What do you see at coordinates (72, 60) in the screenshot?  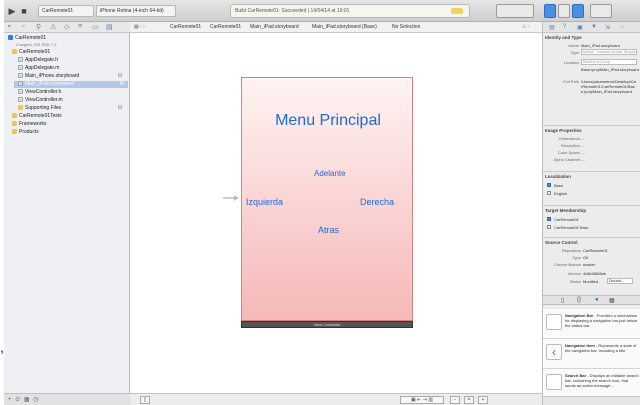 I see `nav-item-appdelegate-h: AppDelegate.h` at bounding box center [72, 60].